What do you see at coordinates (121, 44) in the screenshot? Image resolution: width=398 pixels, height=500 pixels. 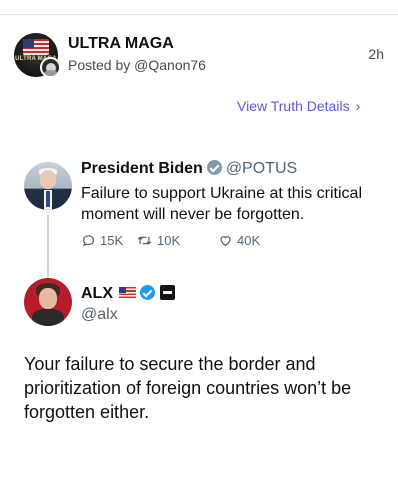 I see `account-display-name: ULTRA MAGA` at bounding box center [121, 44].